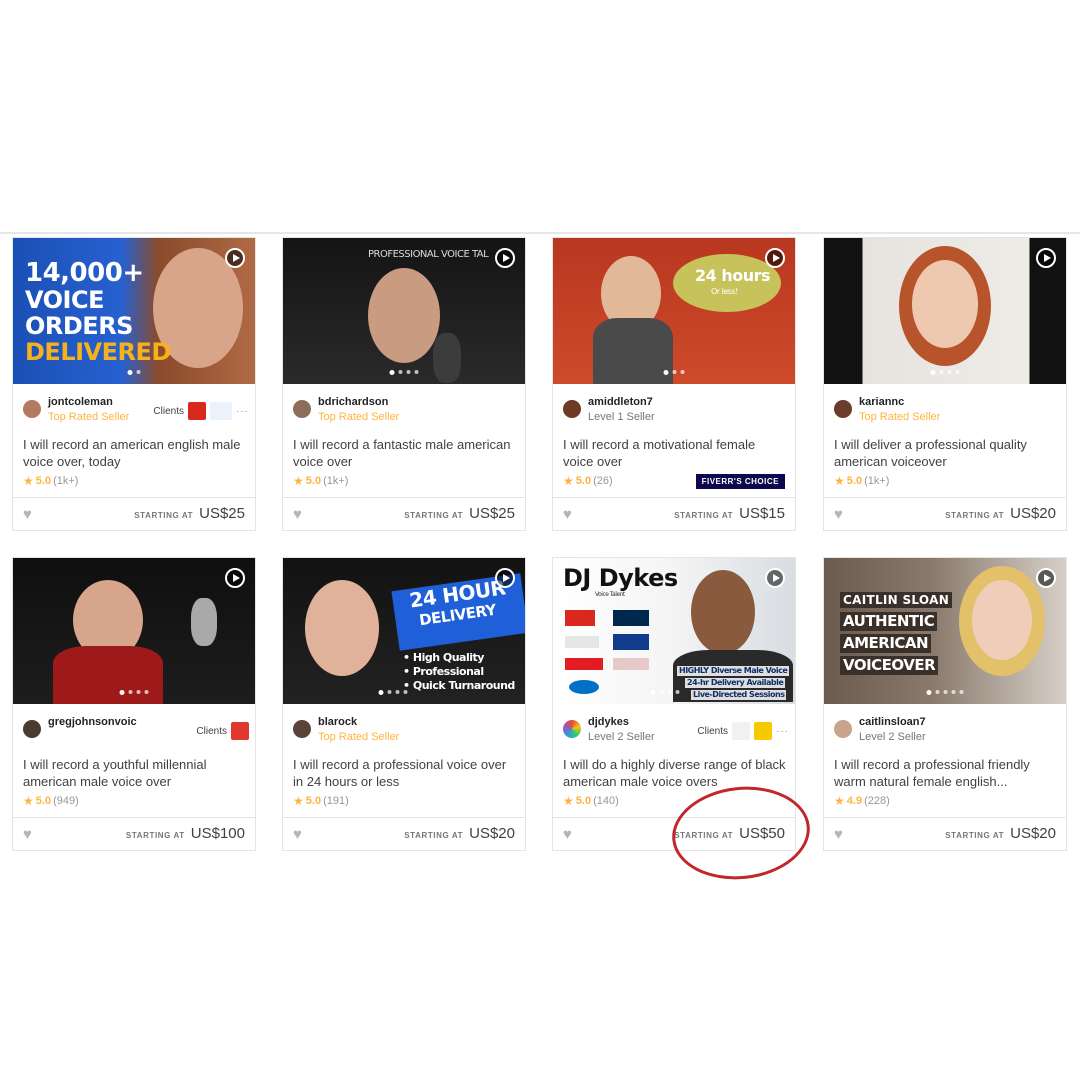 Image resolution: width=1080 pixels, height=1080 pixels. I want to click on gig-footer: ♥ STARTING AT US$25, so click(134, 514).